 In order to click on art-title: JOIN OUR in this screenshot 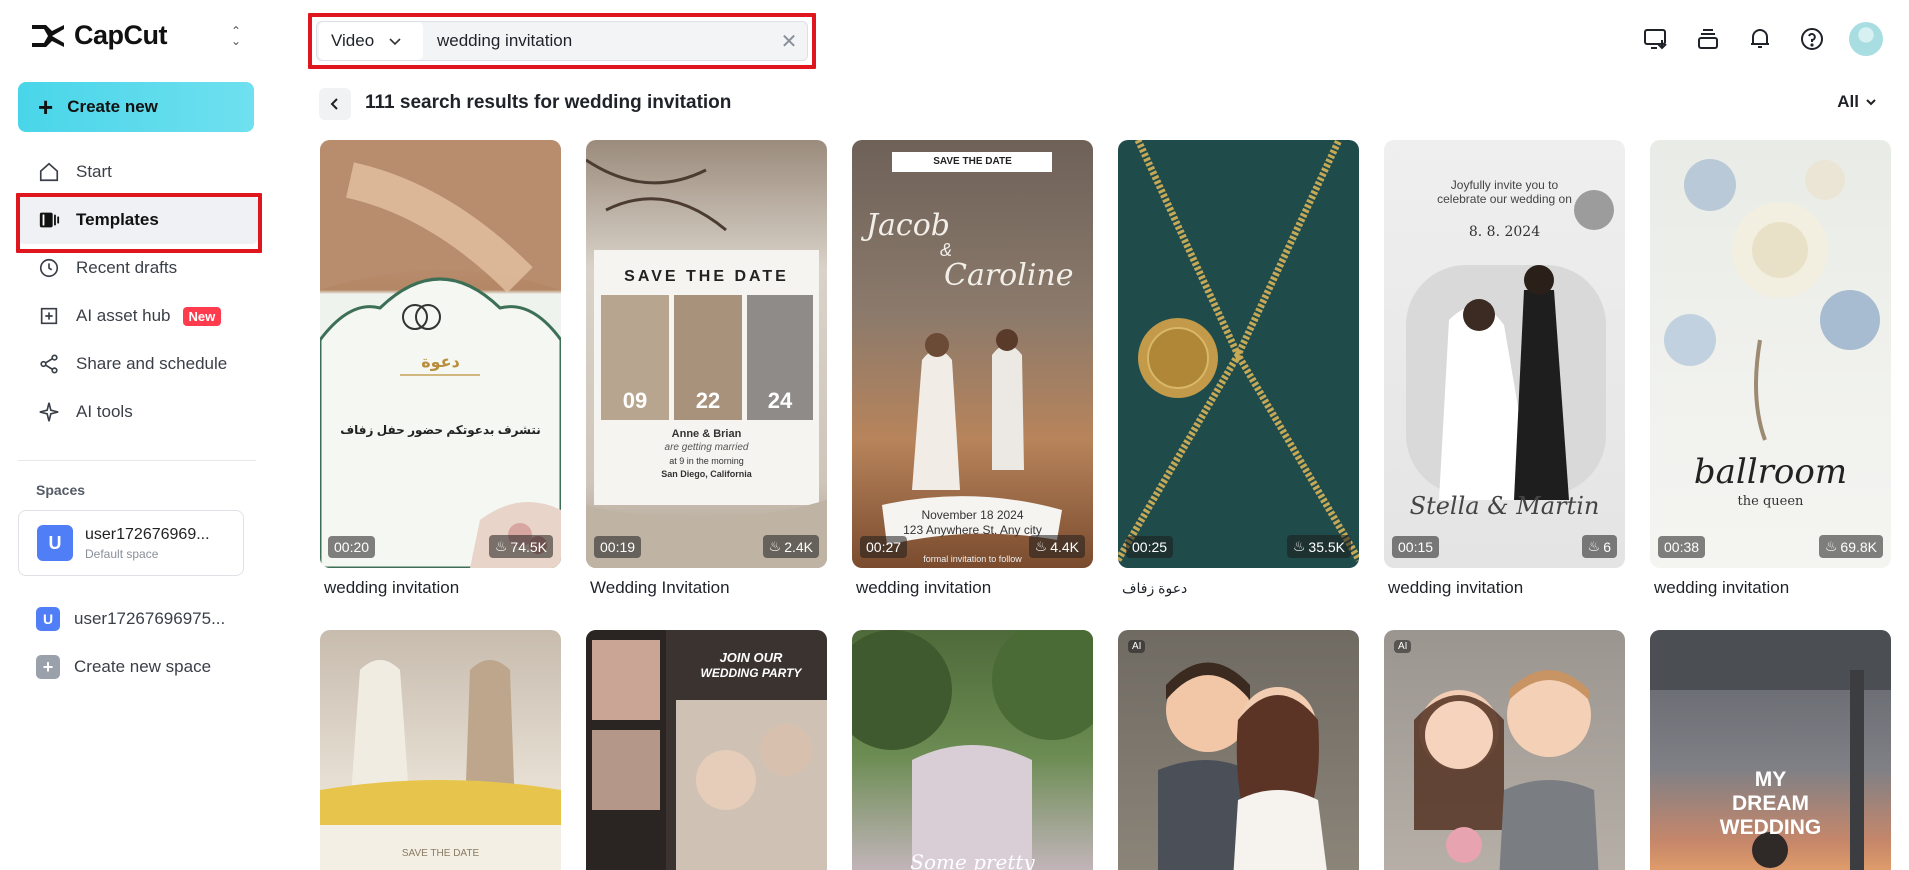, I will do `click(751, 657)`.